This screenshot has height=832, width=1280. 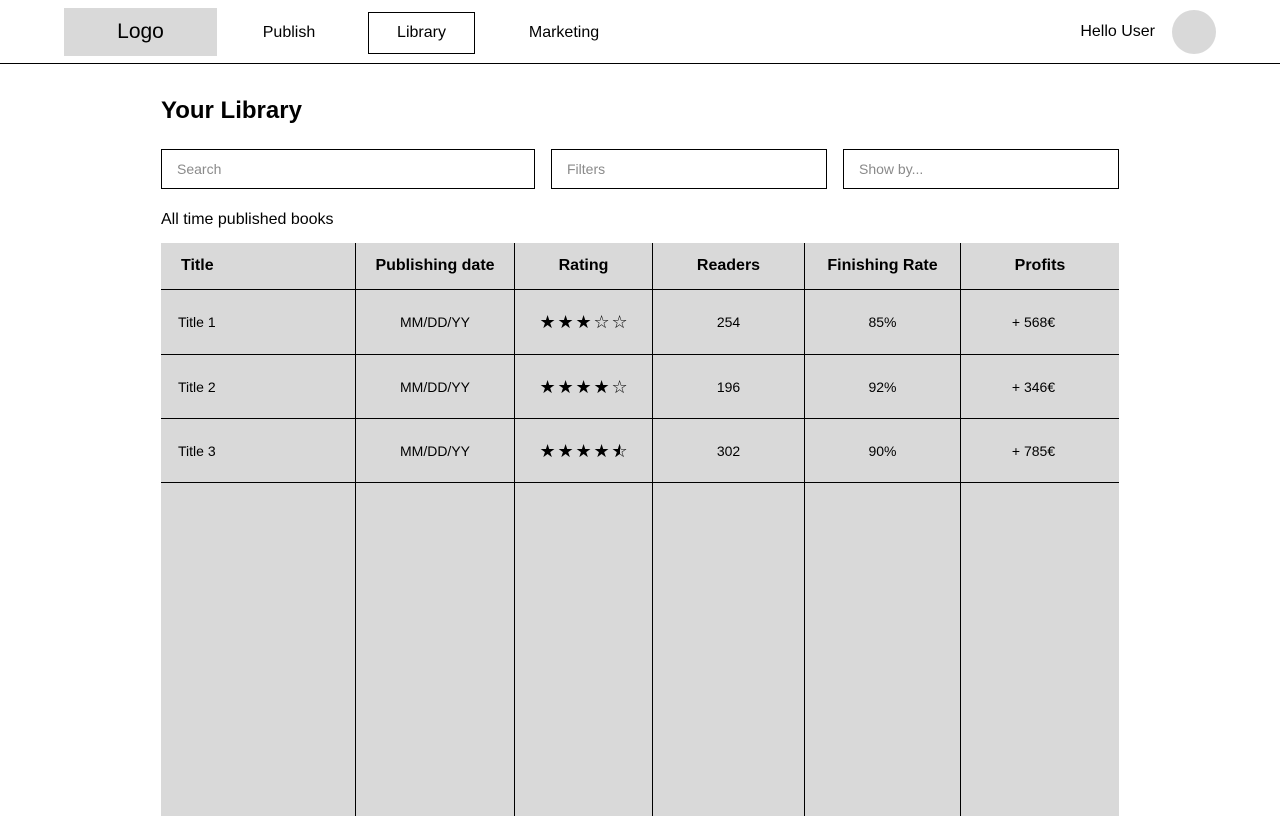 I want to click on nav-marketing: Marketing, so click(x=564, y=33).